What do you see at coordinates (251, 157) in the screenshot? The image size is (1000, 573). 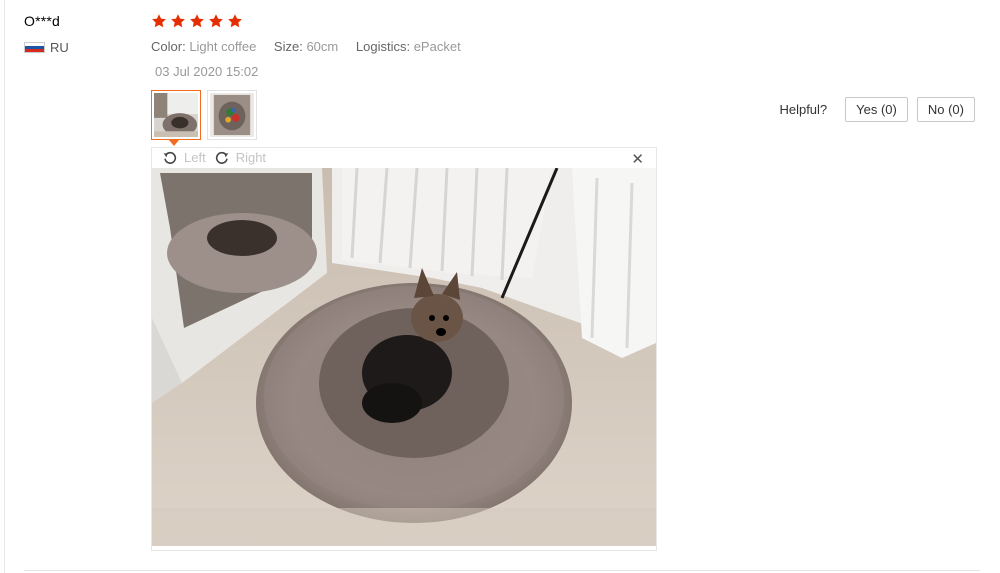 I see `rotate-right-label: Right` at bounding box center [251, 157].